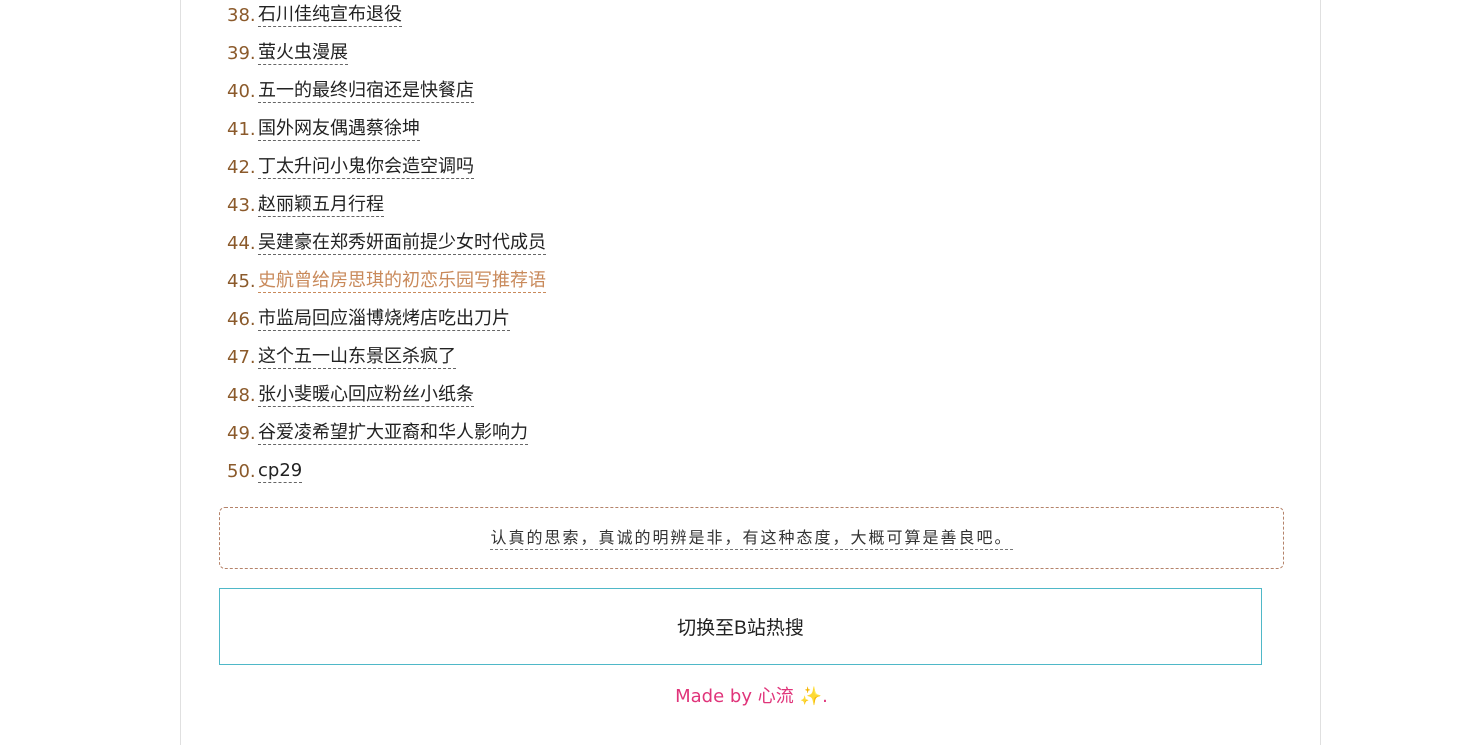  I want to click on list-item: 46. 市监局回应淄博烧烤店吃出刀片, so click(368, 319).